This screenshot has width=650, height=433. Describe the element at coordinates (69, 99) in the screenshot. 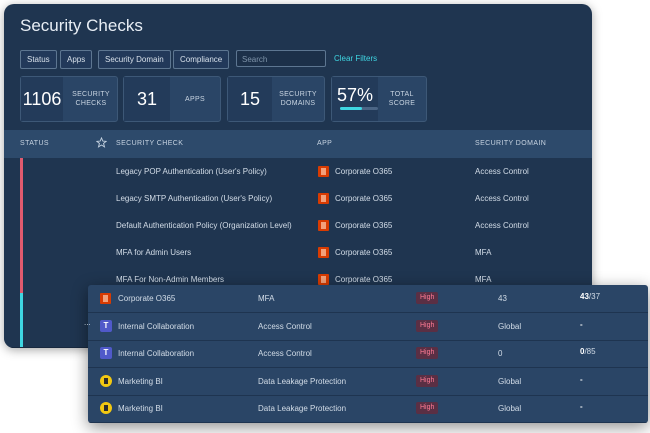

I see `stat-security-checks: 1106 SECURITY CHECKS` at that location.